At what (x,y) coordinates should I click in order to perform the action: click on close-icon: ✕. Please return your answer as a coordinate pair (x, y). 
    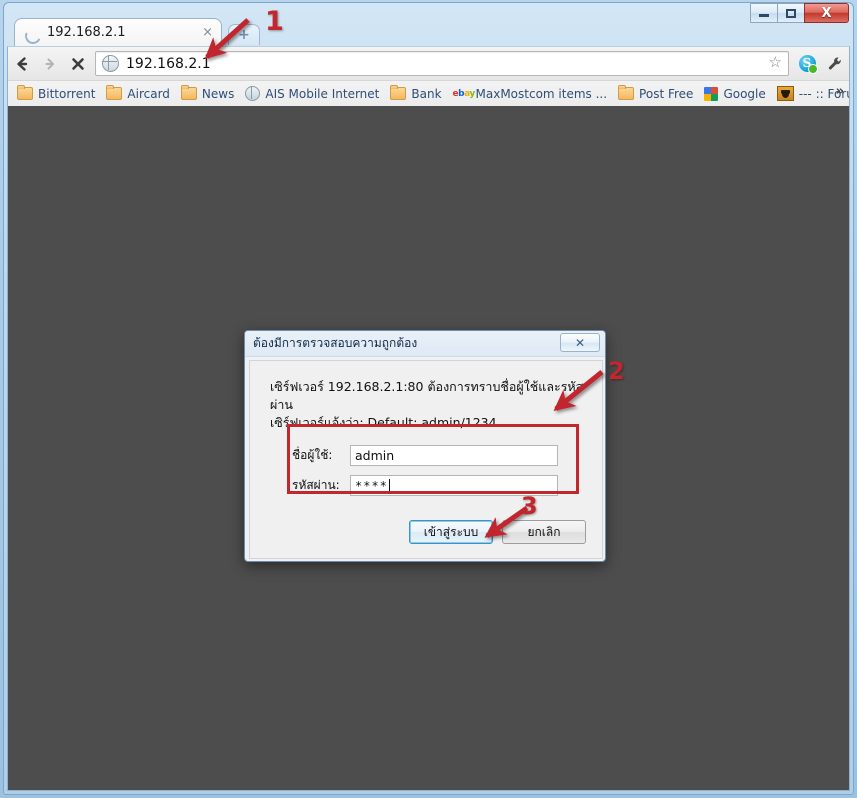
    Looking at the image, I should click on (580, 342).